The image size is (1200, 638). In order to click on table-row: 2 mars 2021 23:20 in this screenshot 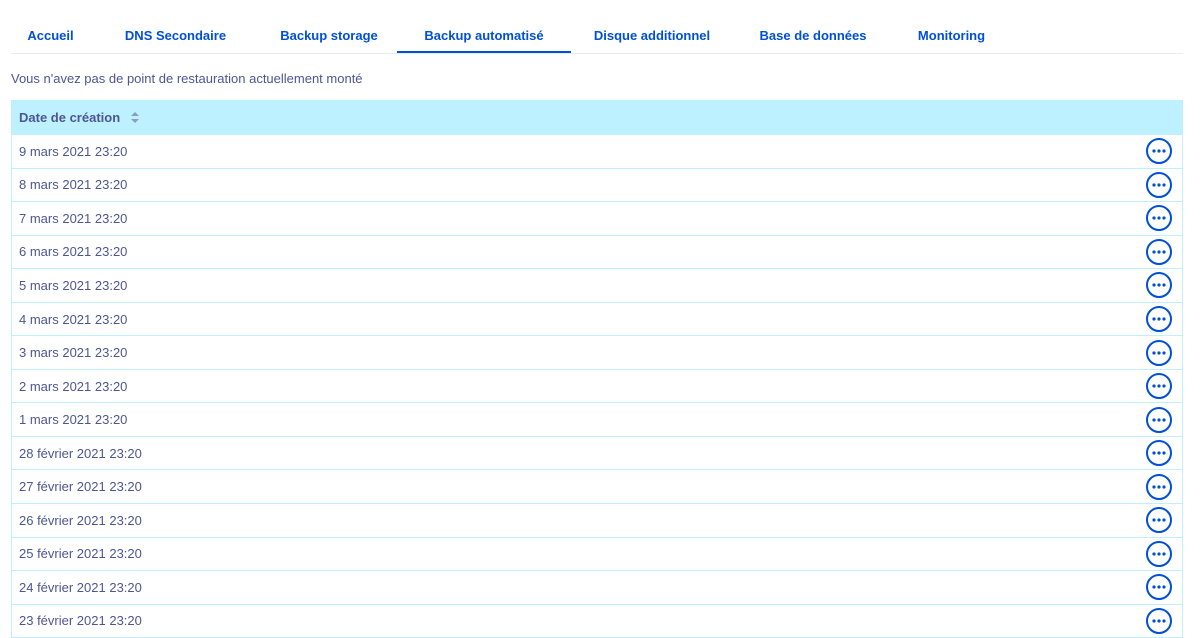, I will do `click(597, 387)`.